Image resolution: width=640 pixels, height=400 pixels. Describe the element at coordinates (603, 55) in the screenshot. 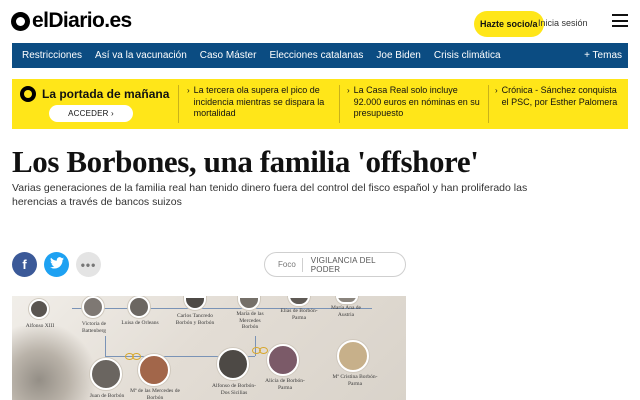

I see `nav-more-topics: + Temas` at that location.